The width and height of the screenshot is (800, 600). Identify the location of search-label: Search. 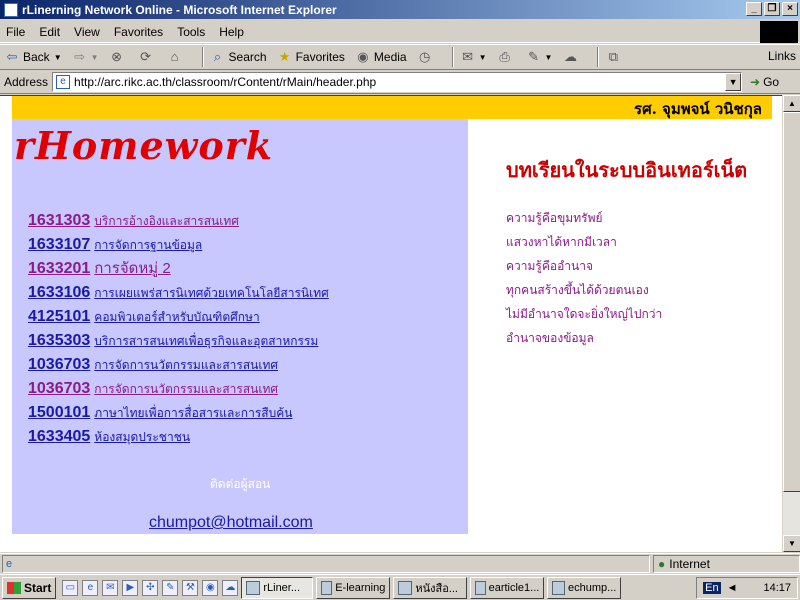
(247, 57).